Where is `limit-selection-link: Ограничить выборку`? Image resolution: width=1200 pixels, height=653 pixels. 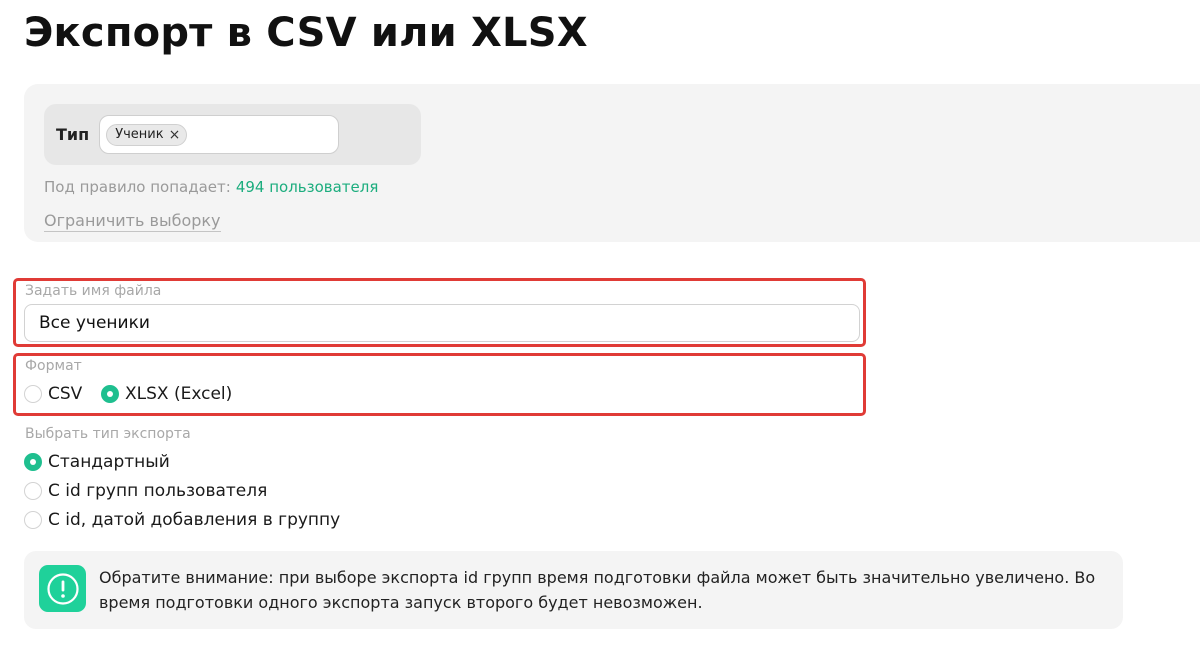
limit-selection-link: Ограничить выборку is located at coordinates (132, 221).